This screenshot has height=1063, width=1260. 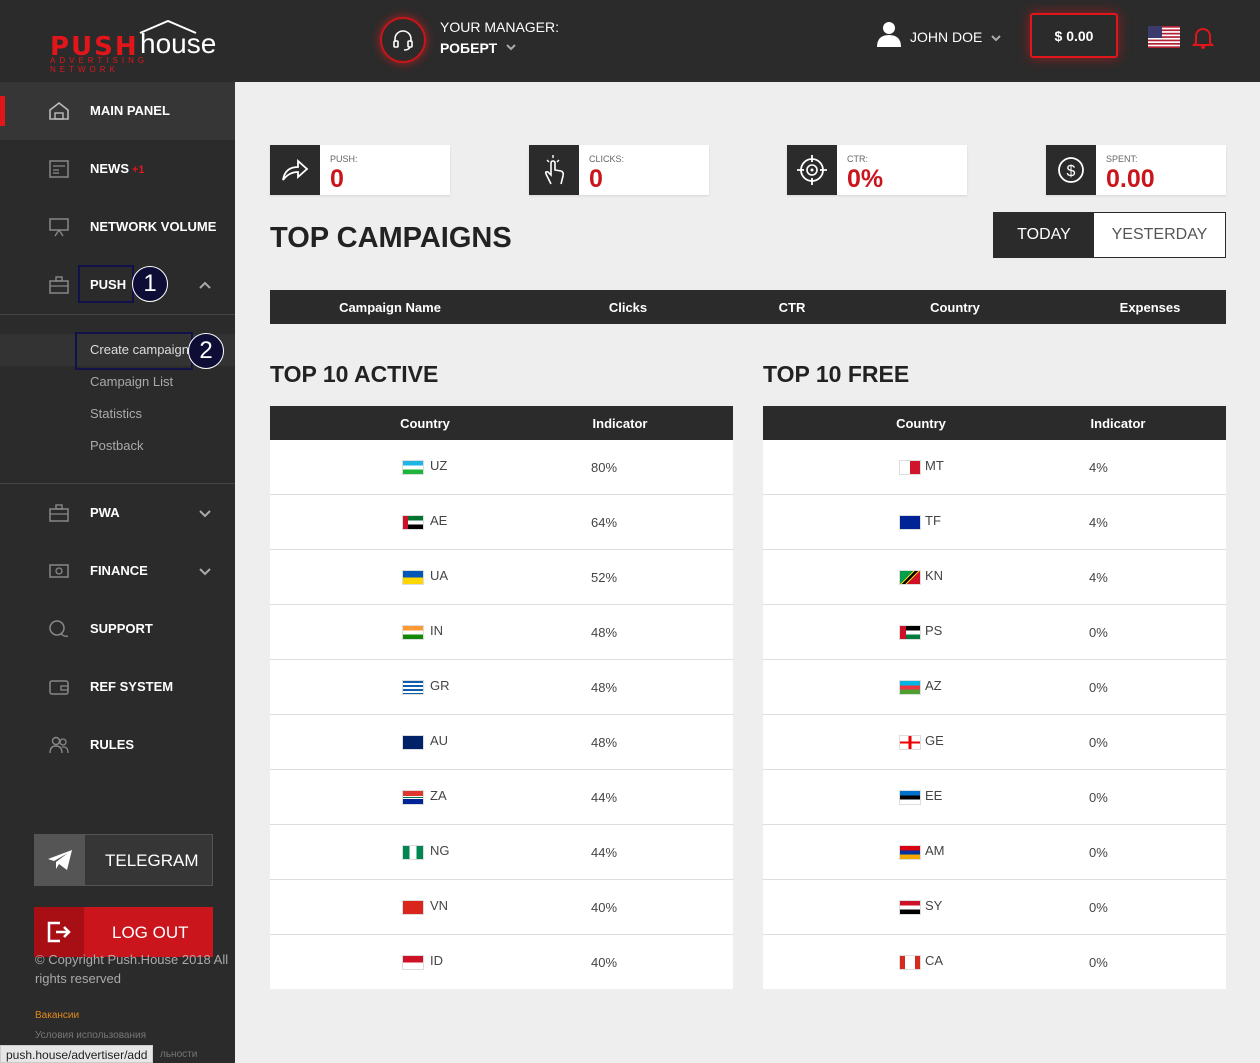 What do you see at coordinates (933, 520) in the screenshot?
I see `country-code: TF` at bounding box center [933, 520].